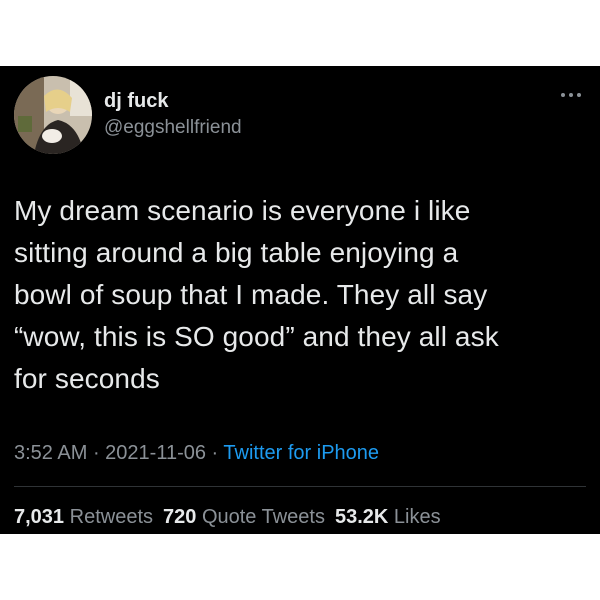 The image size is (600, 600). I want to click on likes-stat: 53.2K Likes, so click(388, 517).